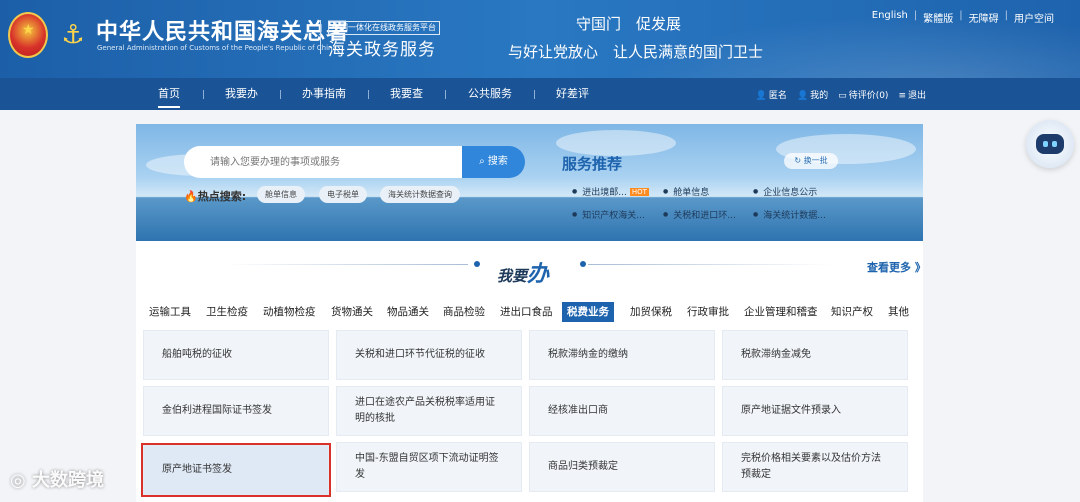  Describe the element at coordinates (523, 274) in the screenshot. I see `section-title: 我要办` at that location.